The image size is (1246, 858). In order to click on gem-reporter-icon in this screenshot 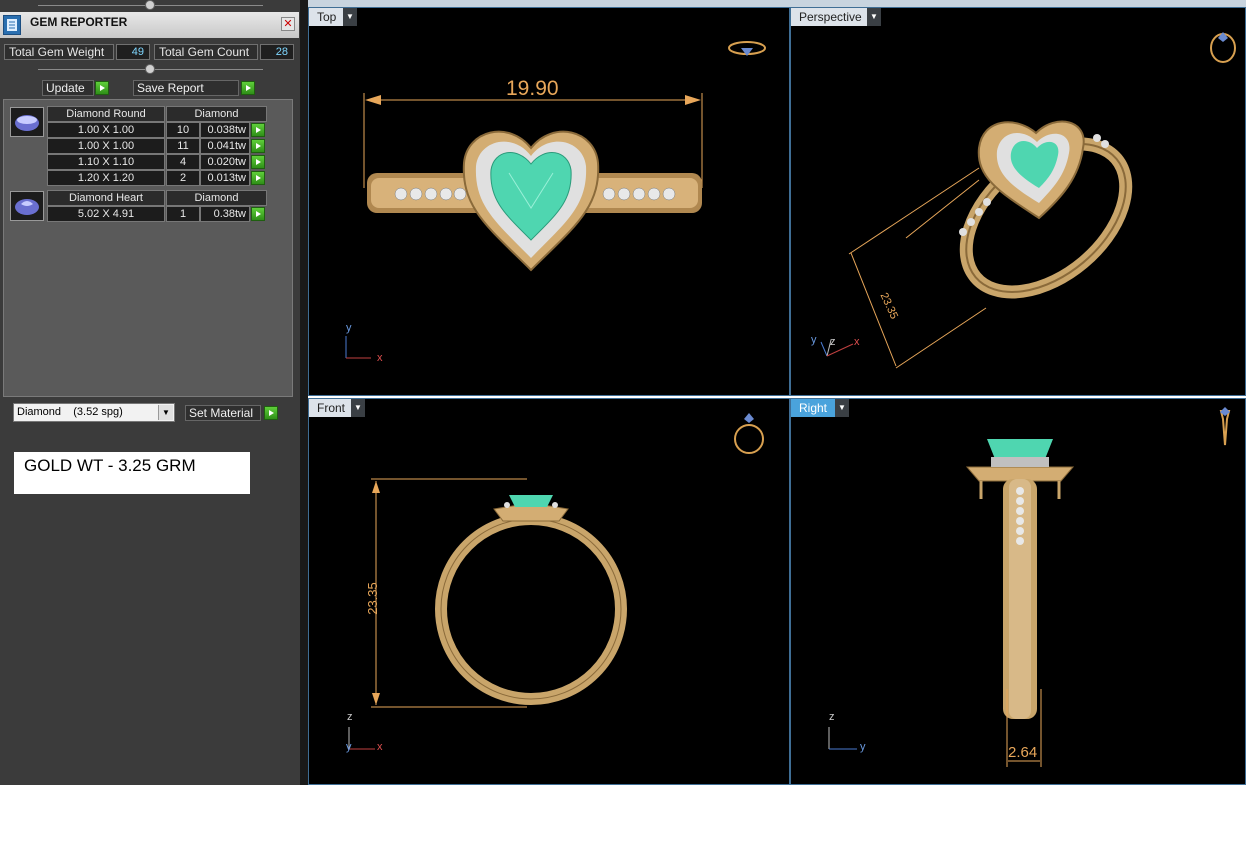, I will do `click(12, 25)`.